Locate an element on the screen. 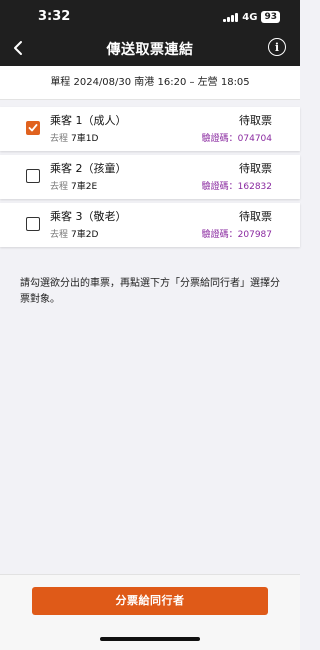  passenger-seat: 7車2D is located at coordinates (85, 235).